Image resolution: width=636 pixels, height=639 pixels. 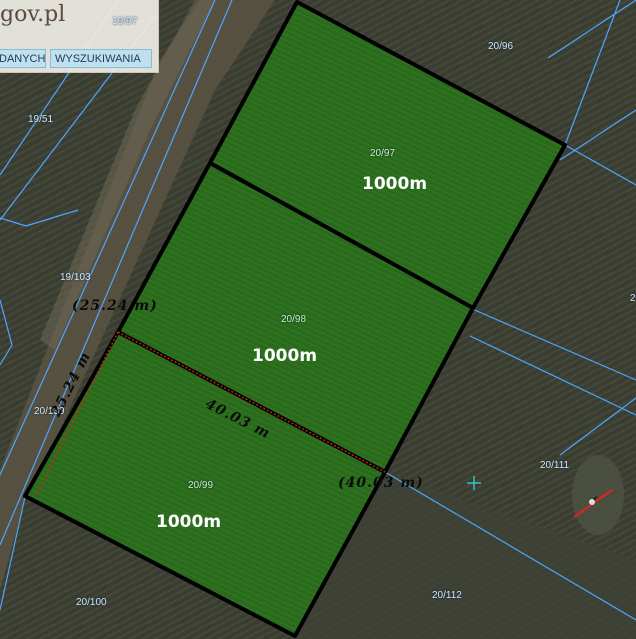 What do you see at coordinates (189, 522) in the screenshot?
I see `parcel-area-bottom: 1000m` at bounding box center [189, 522].